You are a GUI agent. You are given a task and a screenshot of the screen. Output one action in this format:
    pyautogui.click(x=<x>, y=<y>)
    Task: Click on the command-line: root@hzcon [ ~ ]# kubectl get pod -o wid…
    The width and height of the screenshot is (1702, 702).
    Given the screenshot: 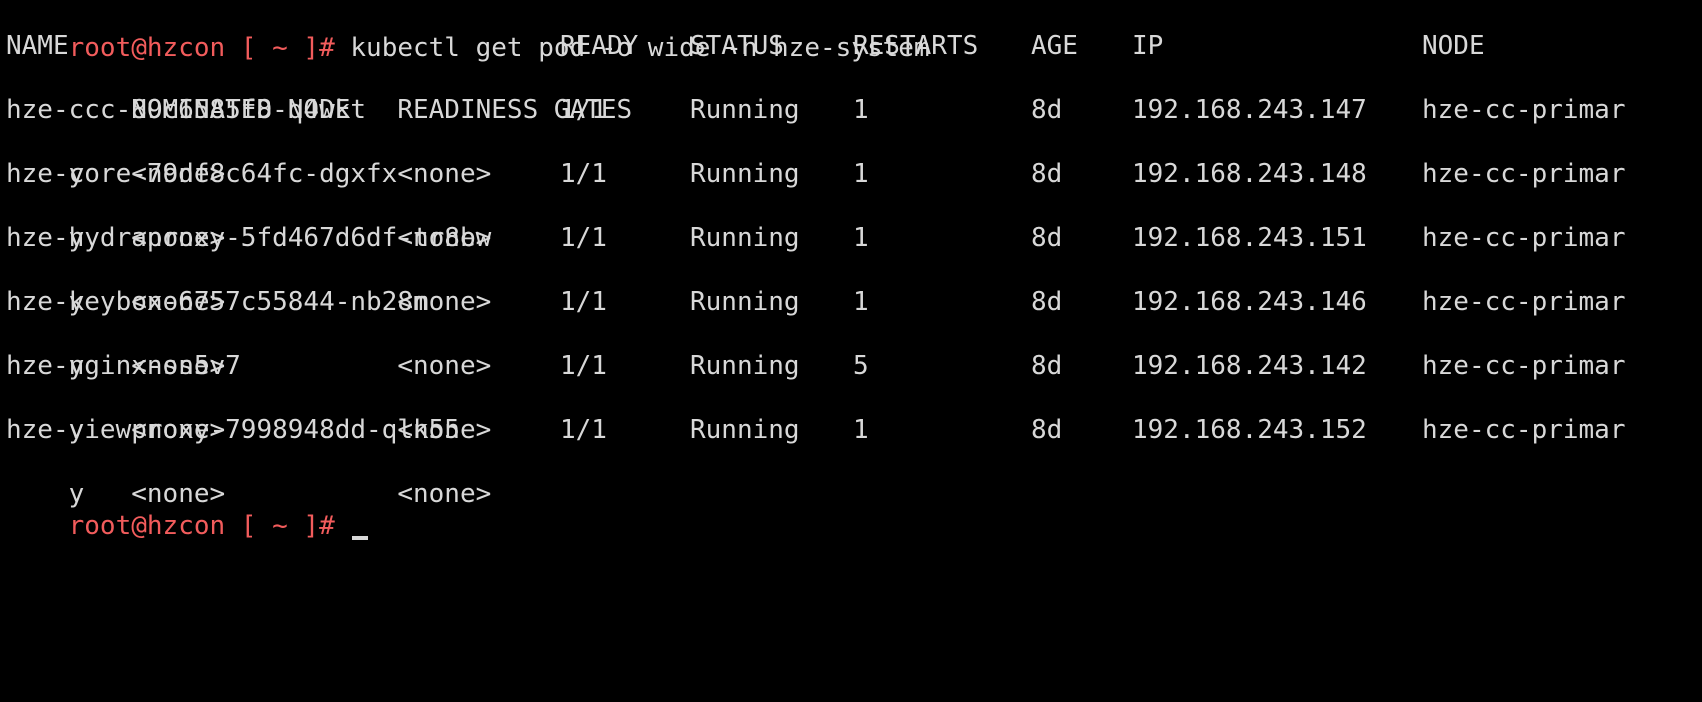 What is the action you would take?
    pyautogui.click(x=851, y=31)
    